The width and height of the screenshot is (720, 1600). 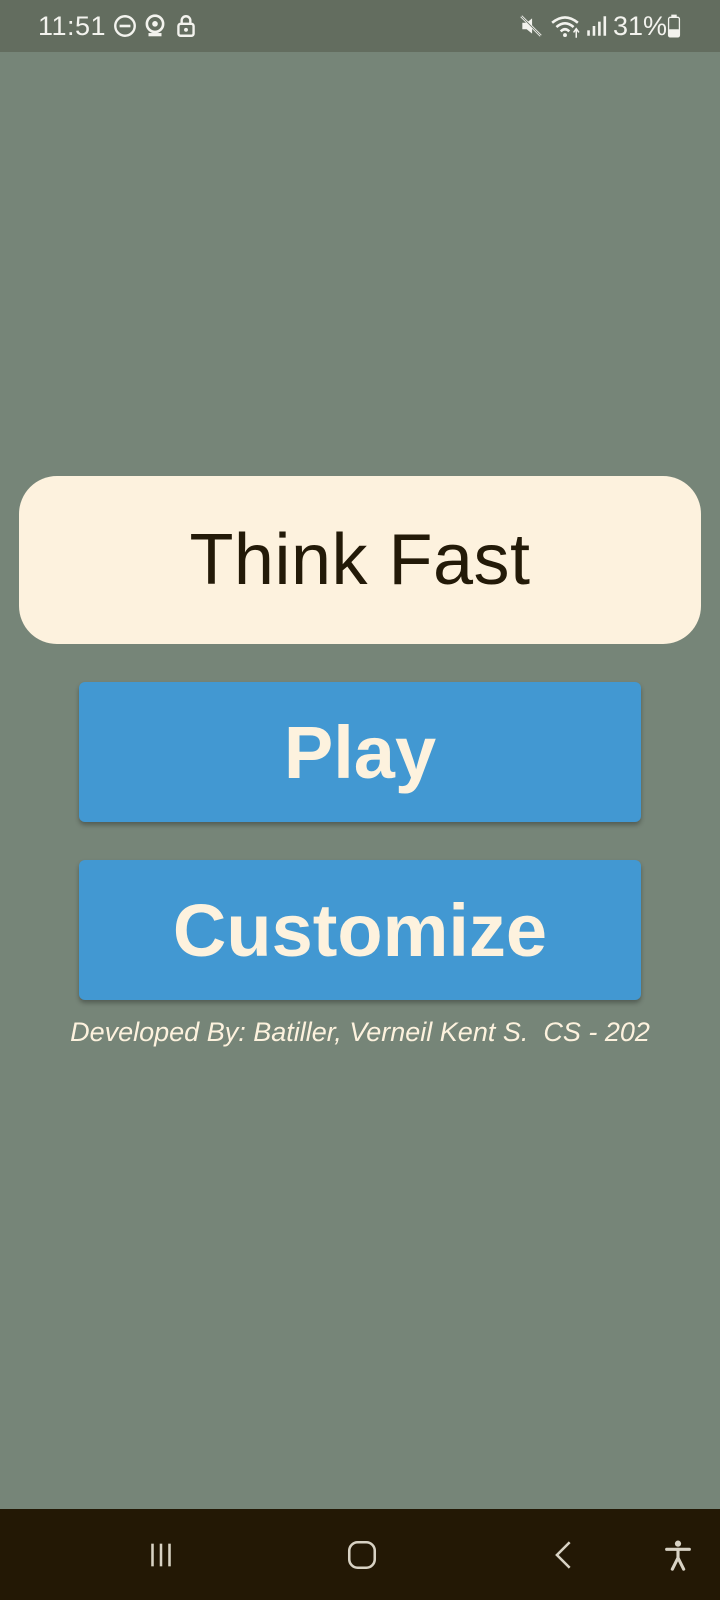 I want to click on lock-icon, so click(x=186, y=26).